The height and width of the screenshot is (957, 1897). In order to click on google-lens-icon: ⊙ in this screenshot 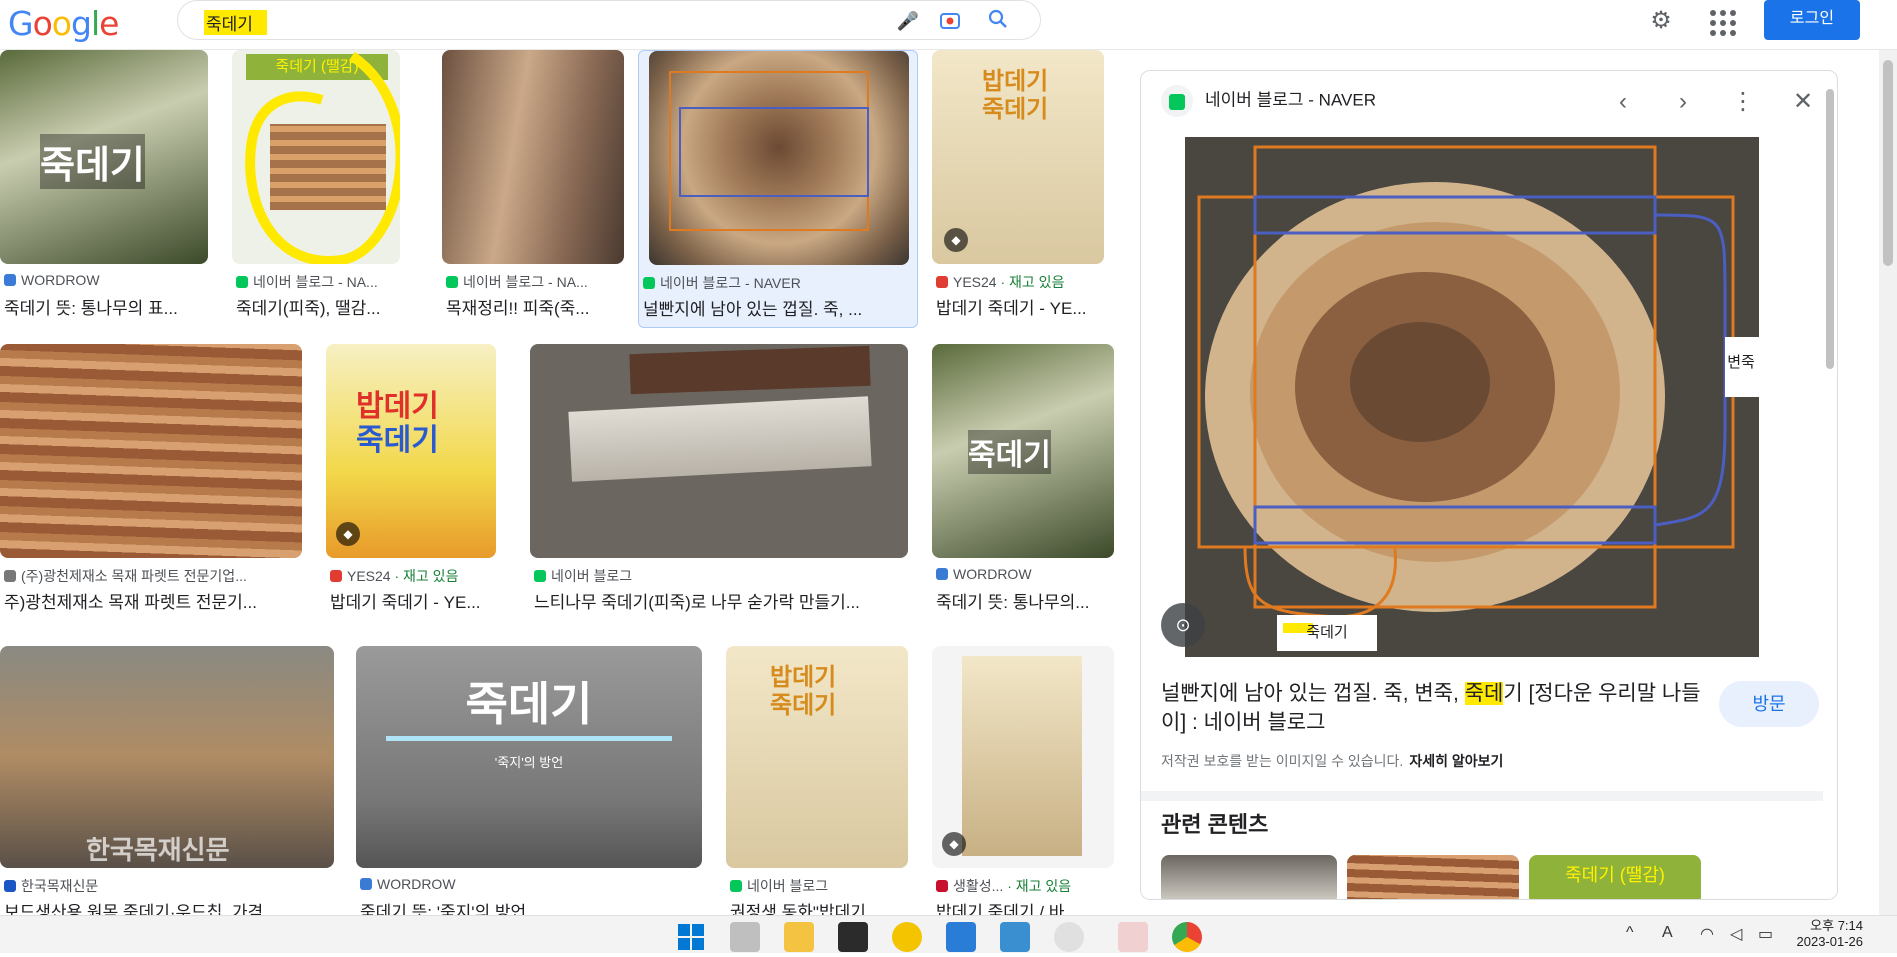, I will do `click(1183, 625)`.